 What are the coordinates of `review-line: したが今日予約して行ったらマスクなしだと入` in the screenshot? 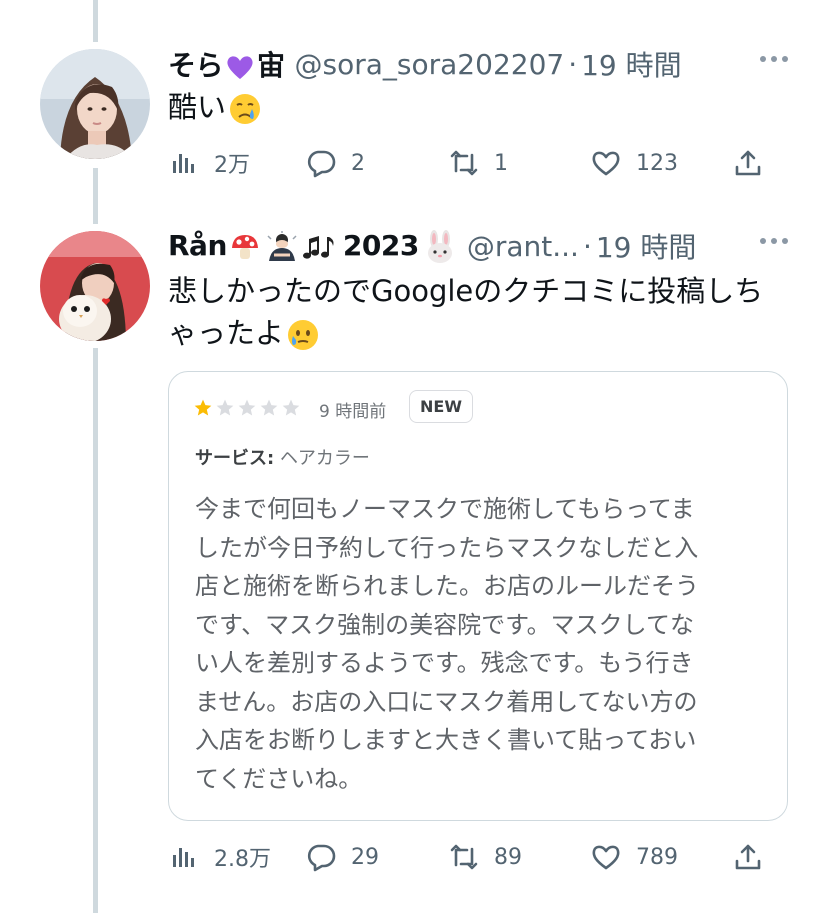 It's located at (447, 547).